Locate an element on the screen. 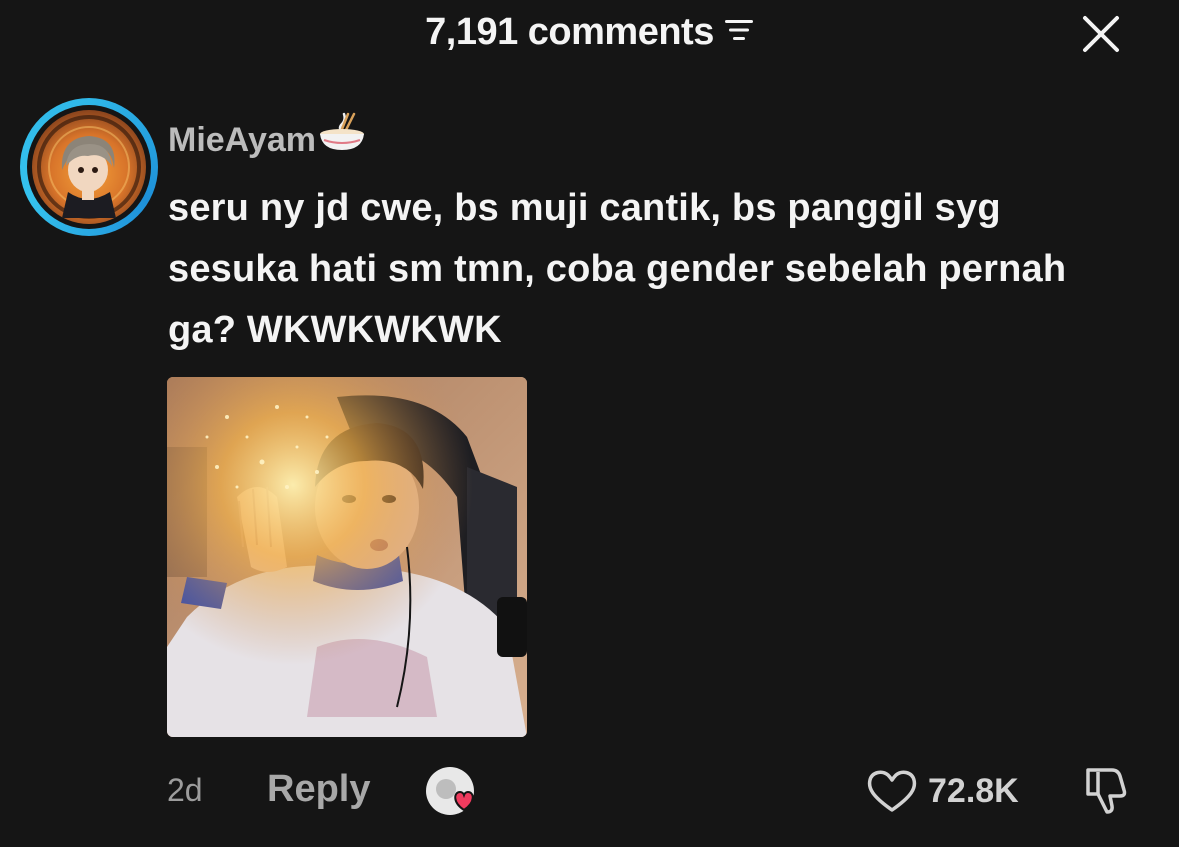  avatar-image is located at coordinates (89, 167).